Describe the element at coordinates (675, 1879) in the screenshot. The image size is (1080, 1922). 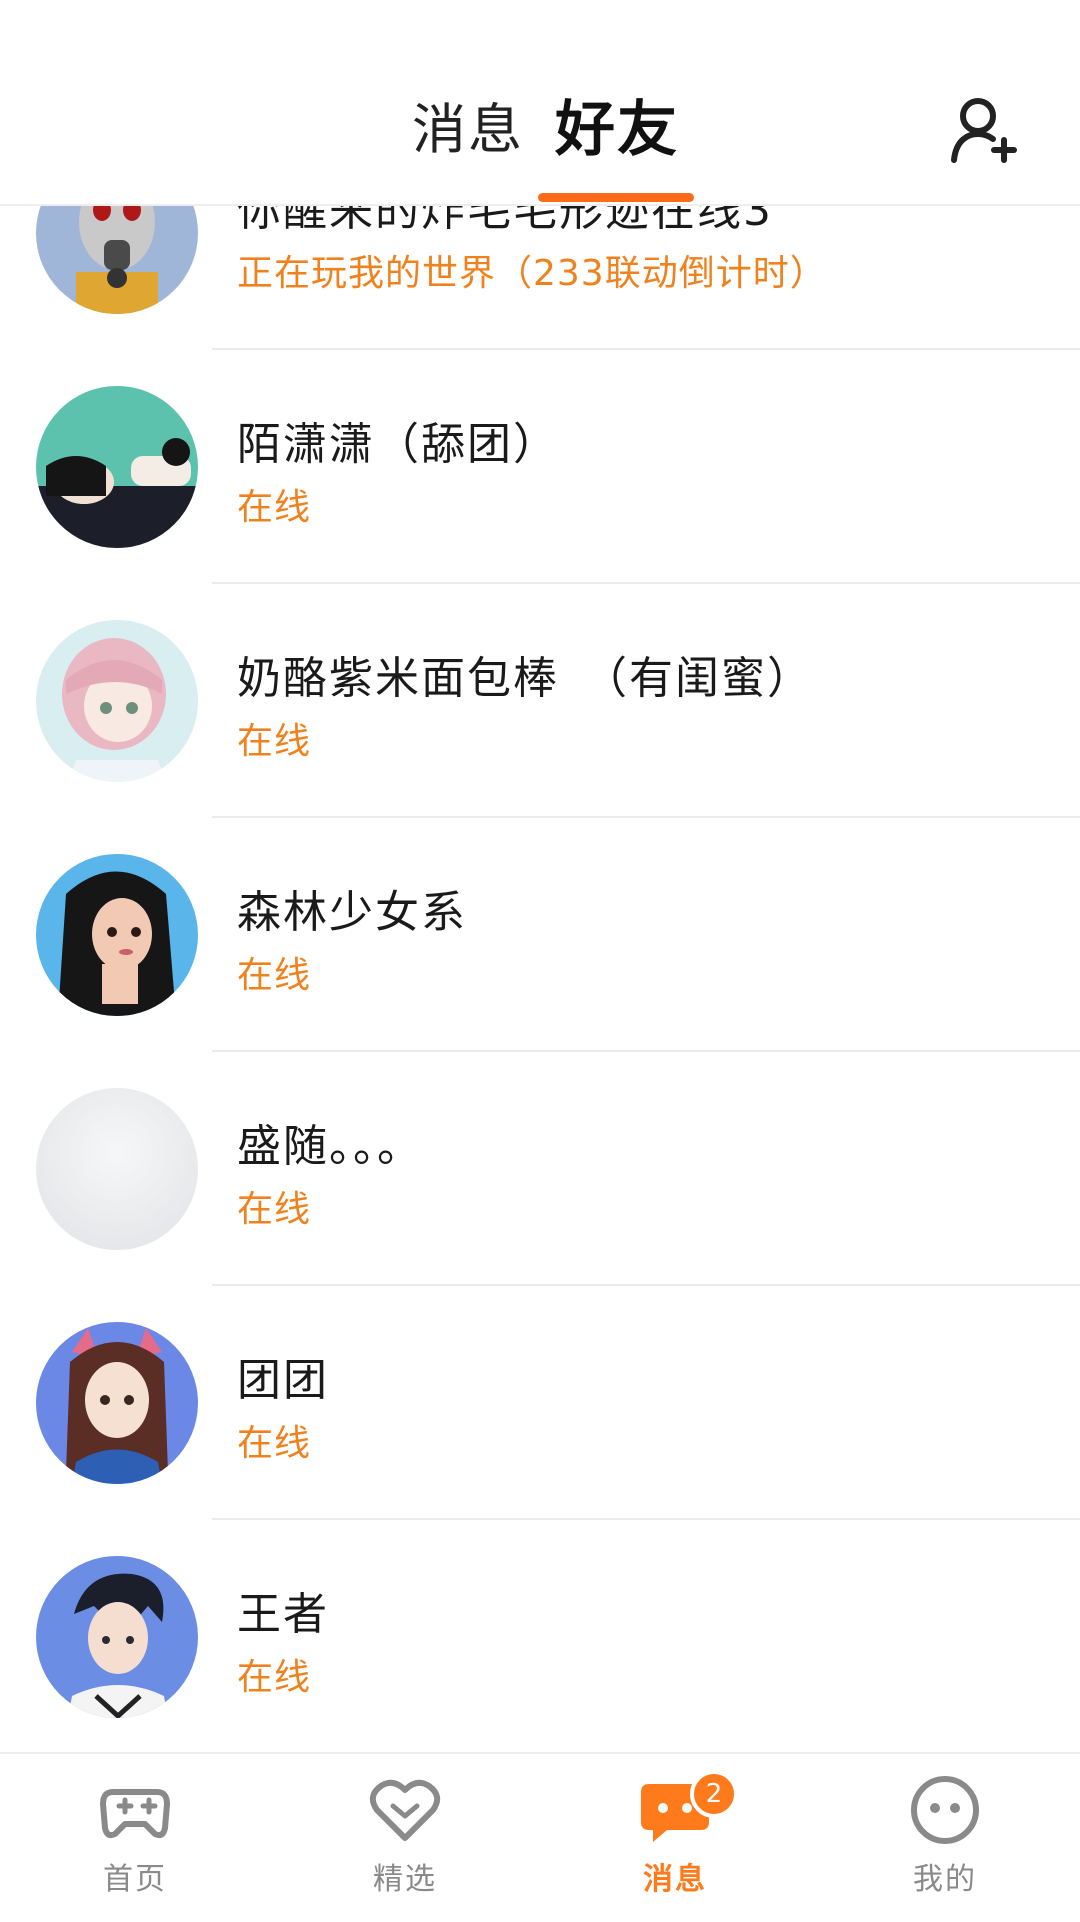
I see `nav-label: 消息` at that location.